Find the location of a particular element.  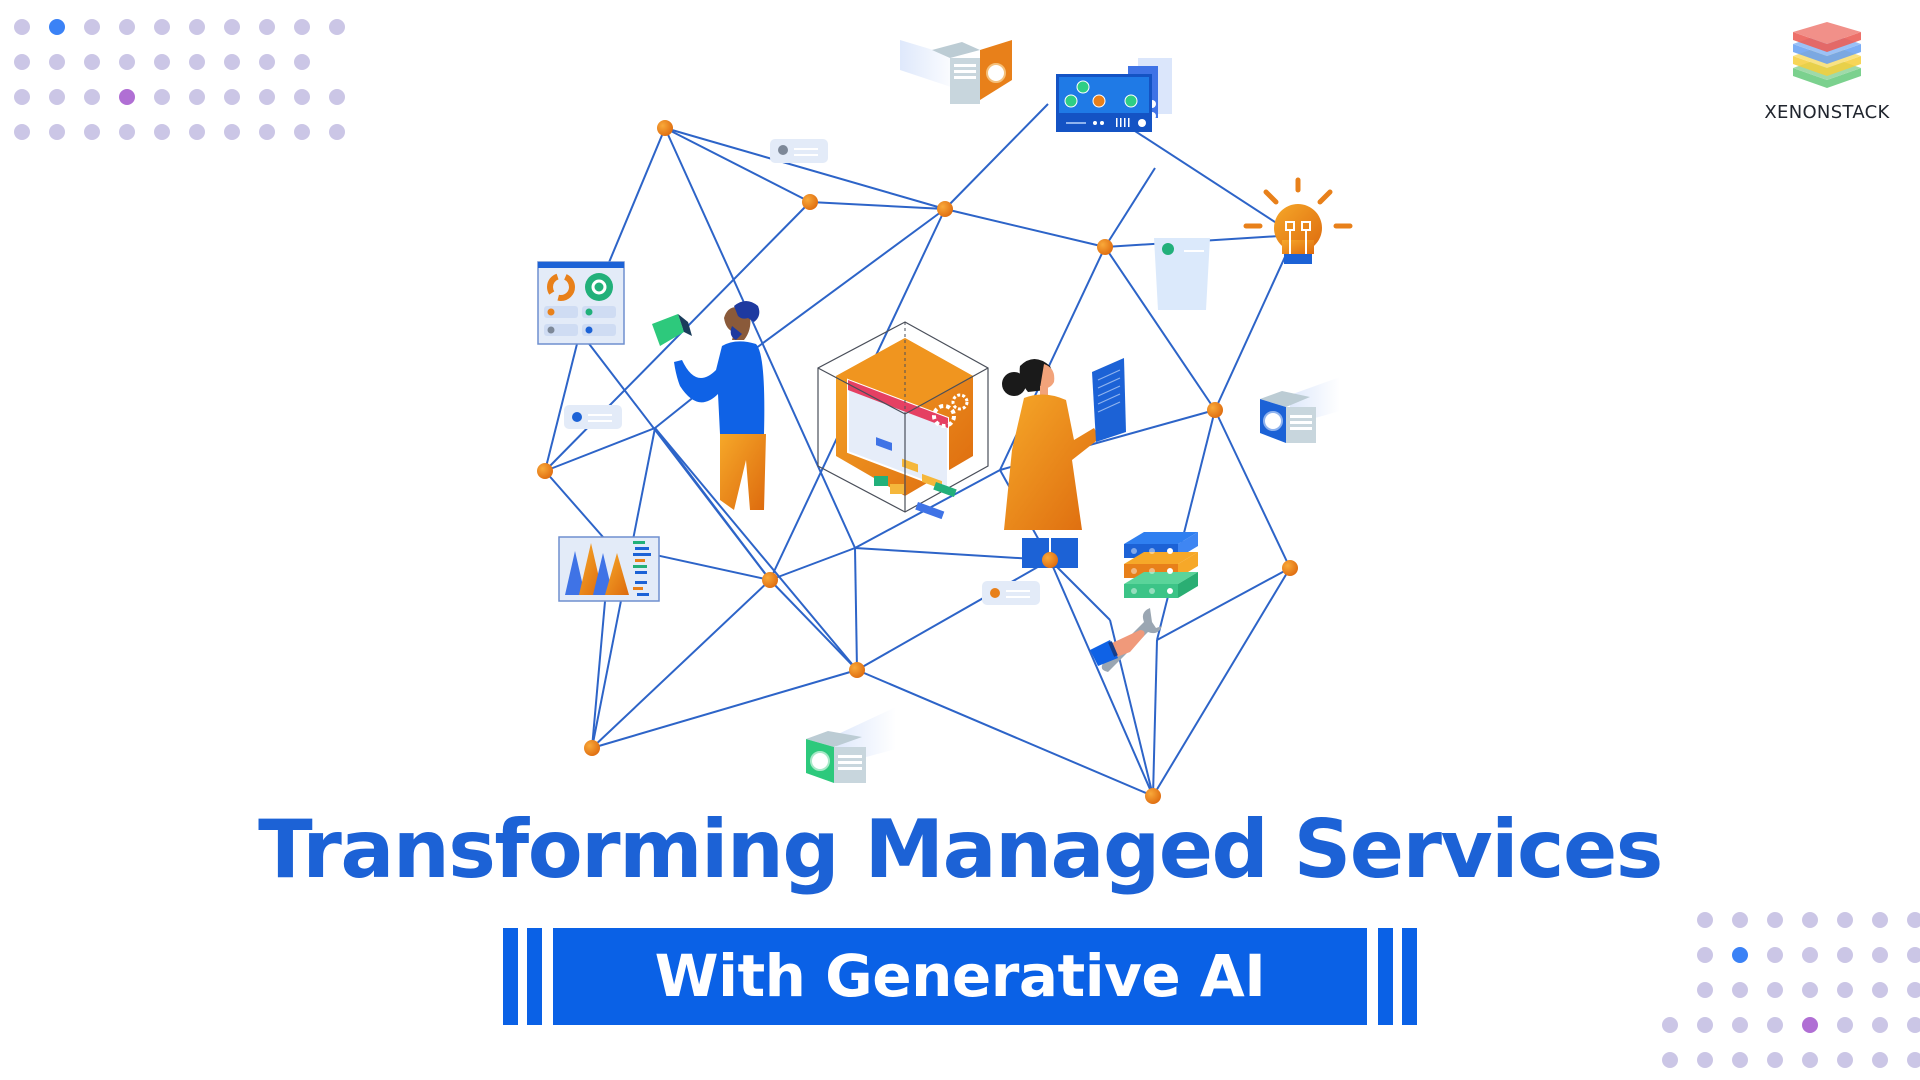

person-man-icon is located at coordinates (709, 405).